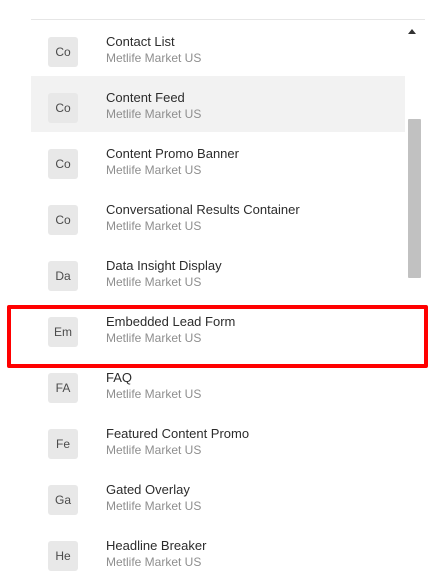 The height and width of the screenshot is (586, 445). What do you see at coordinates (172, 153) in the screenshot?
I see `component-name: Content Promo Banner` at bounding box center [172, 153].